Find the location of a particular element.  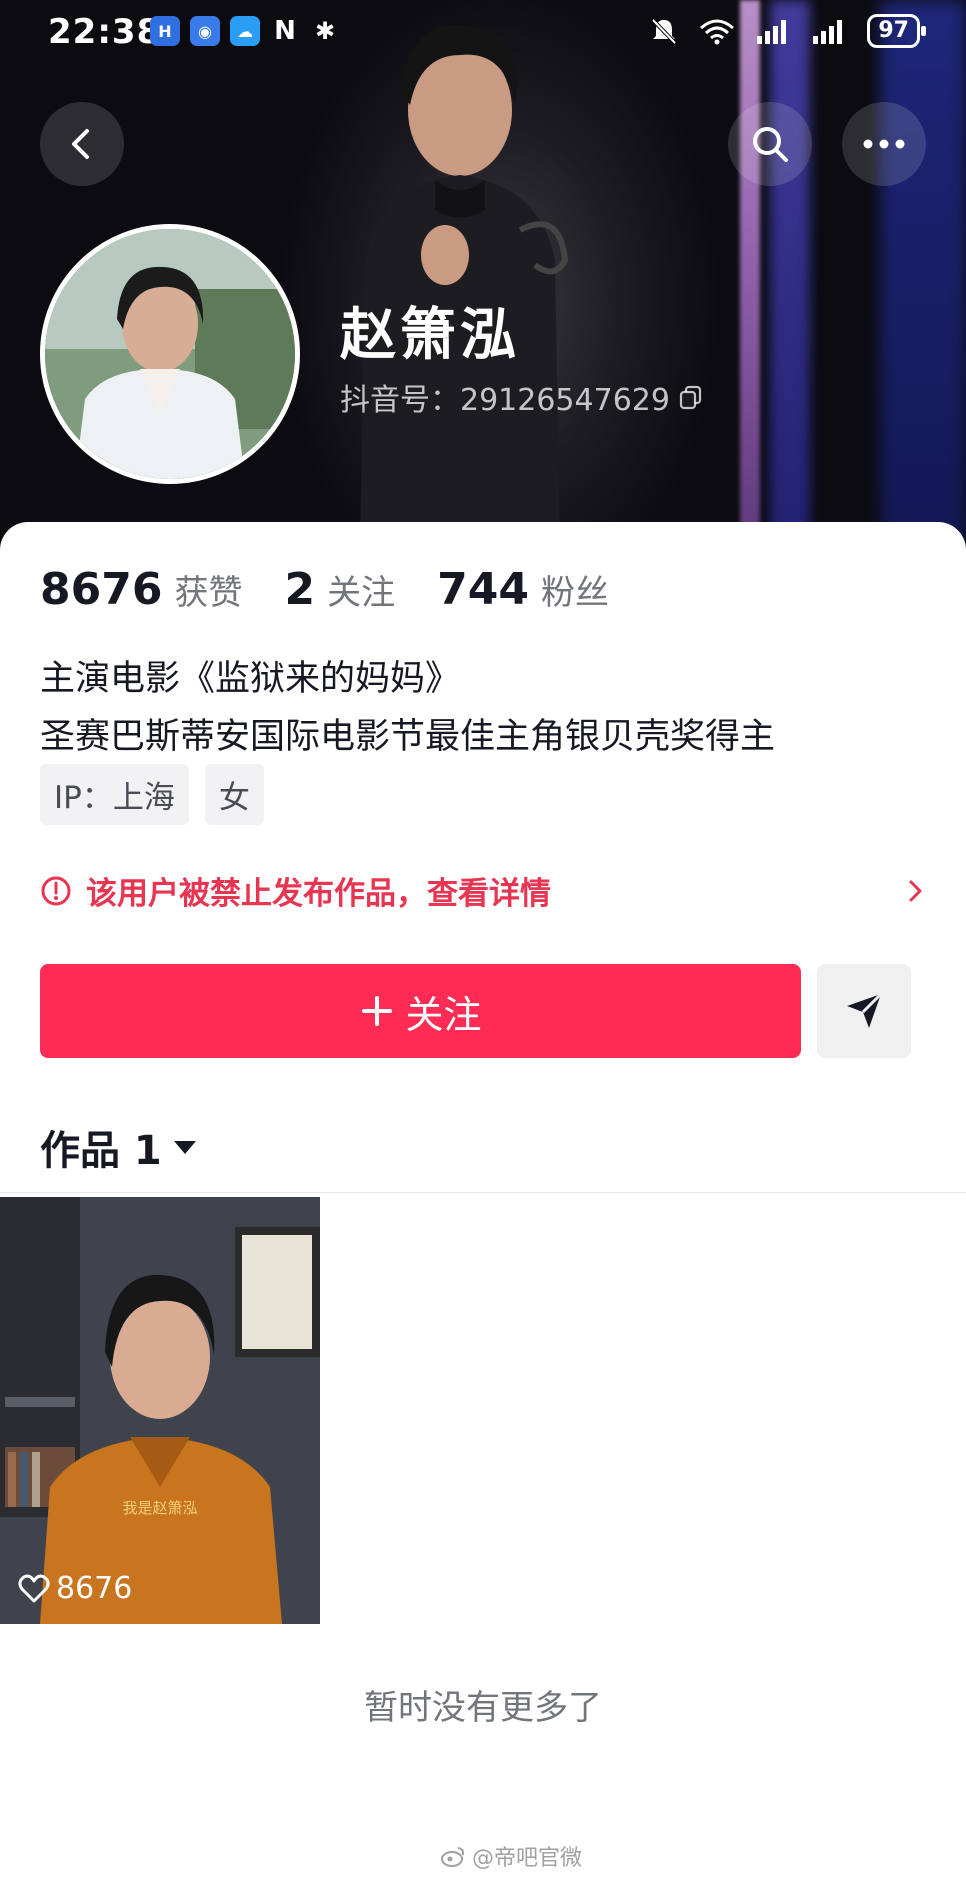

heart-icon is located at coordinates (34, 1588).